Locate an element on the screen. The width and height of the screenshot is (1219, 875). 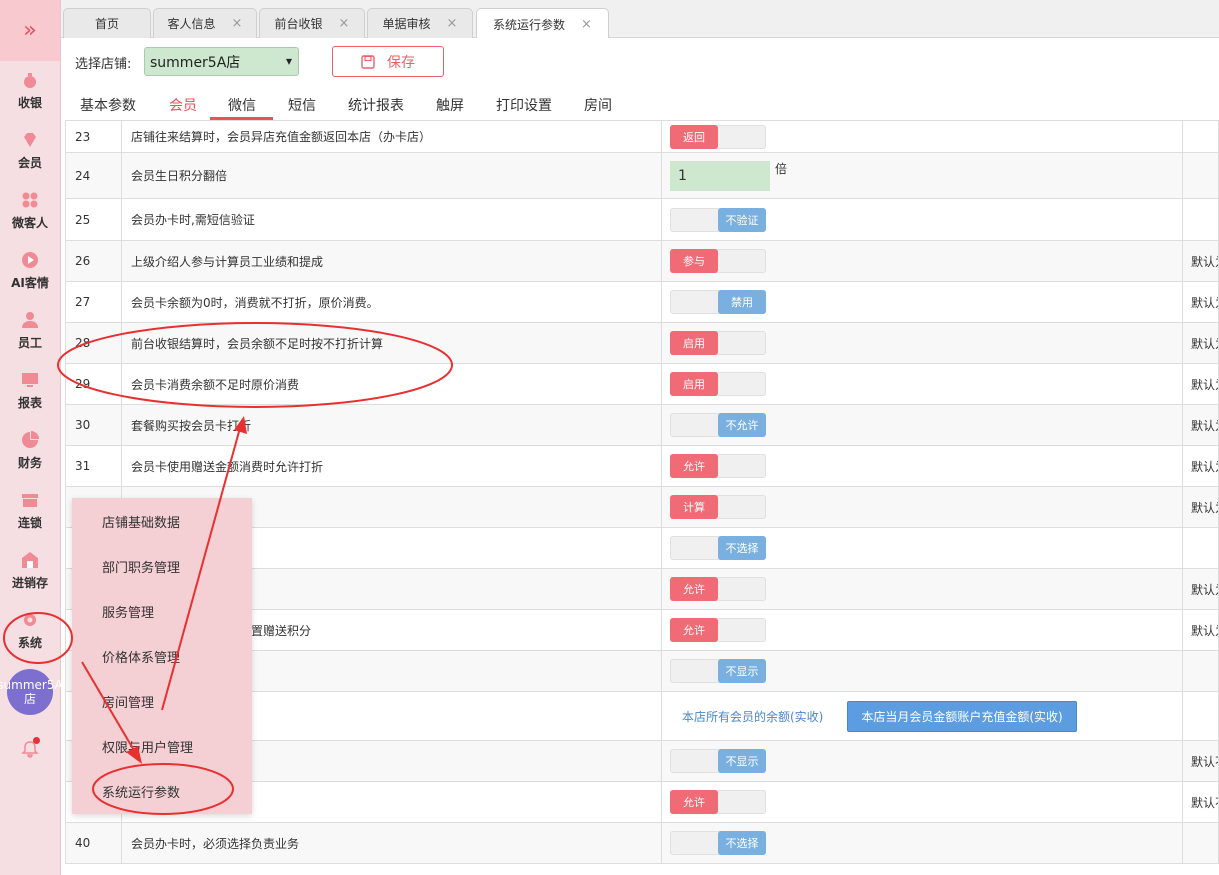
tab-customer-info: 客人信息 × is located at coordinates (205, 23).